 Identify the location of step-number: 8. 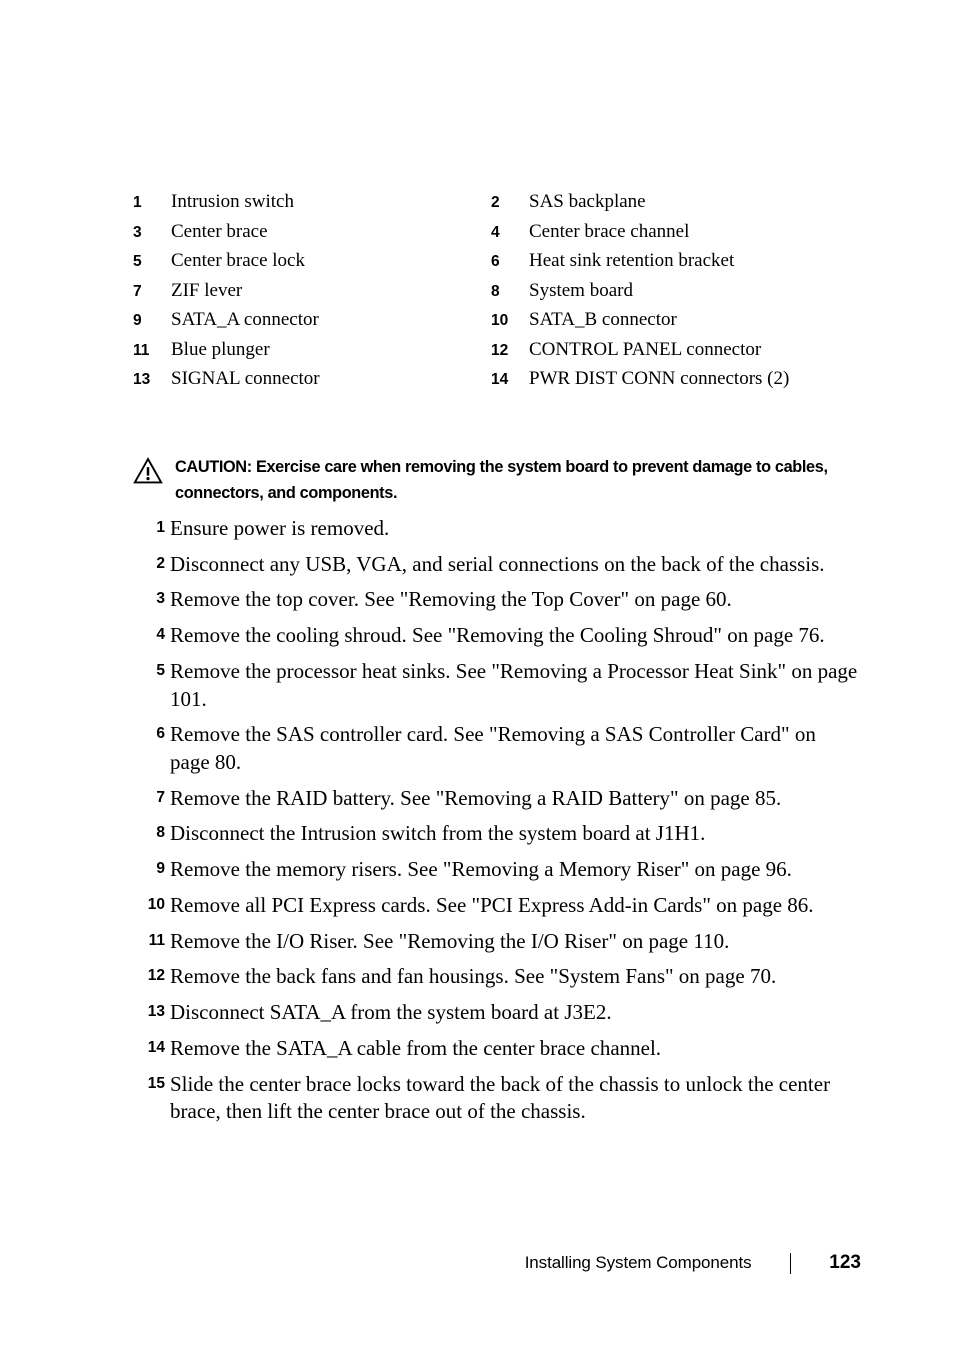
(160, 833).